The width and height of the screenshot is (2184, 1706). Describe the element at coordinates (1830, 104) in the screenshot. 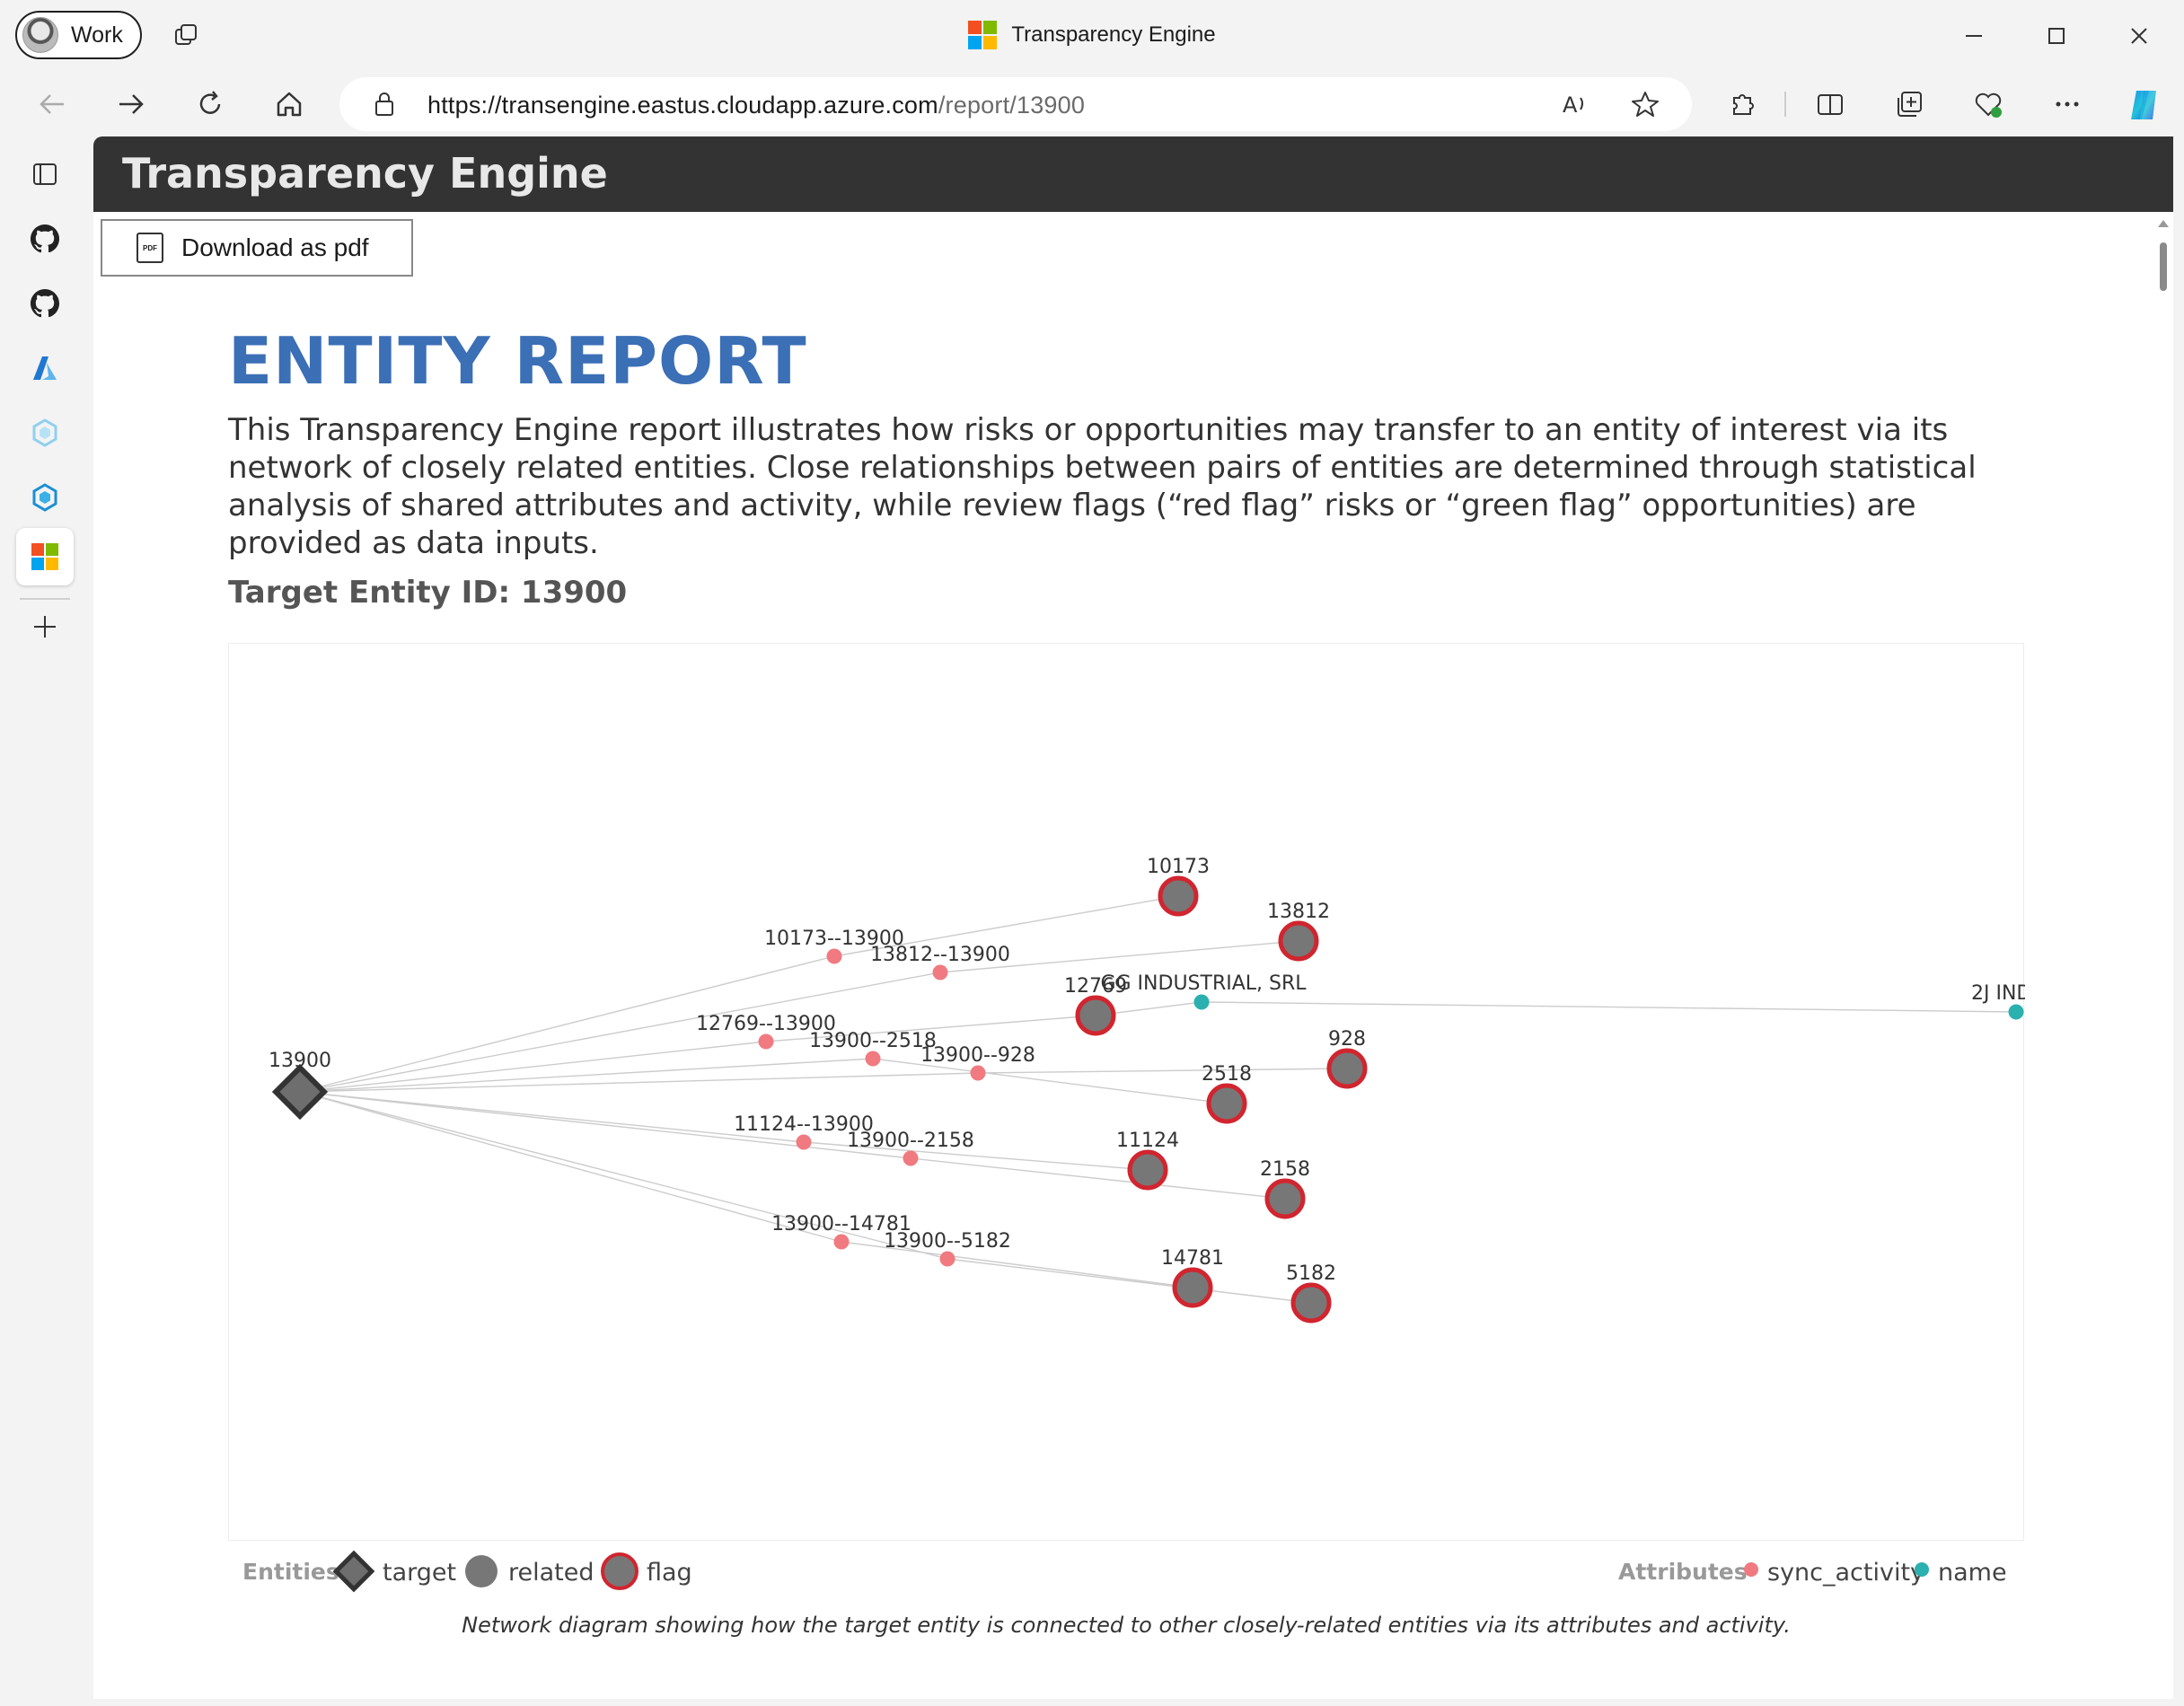

I see `split-screen-icon` at that location.